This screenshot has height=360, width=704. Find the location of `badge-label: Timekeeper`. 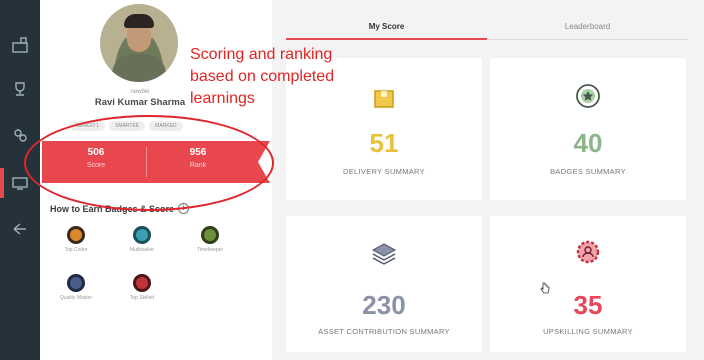

badge-label: Timekeeper is located at coordinates (210, 250).